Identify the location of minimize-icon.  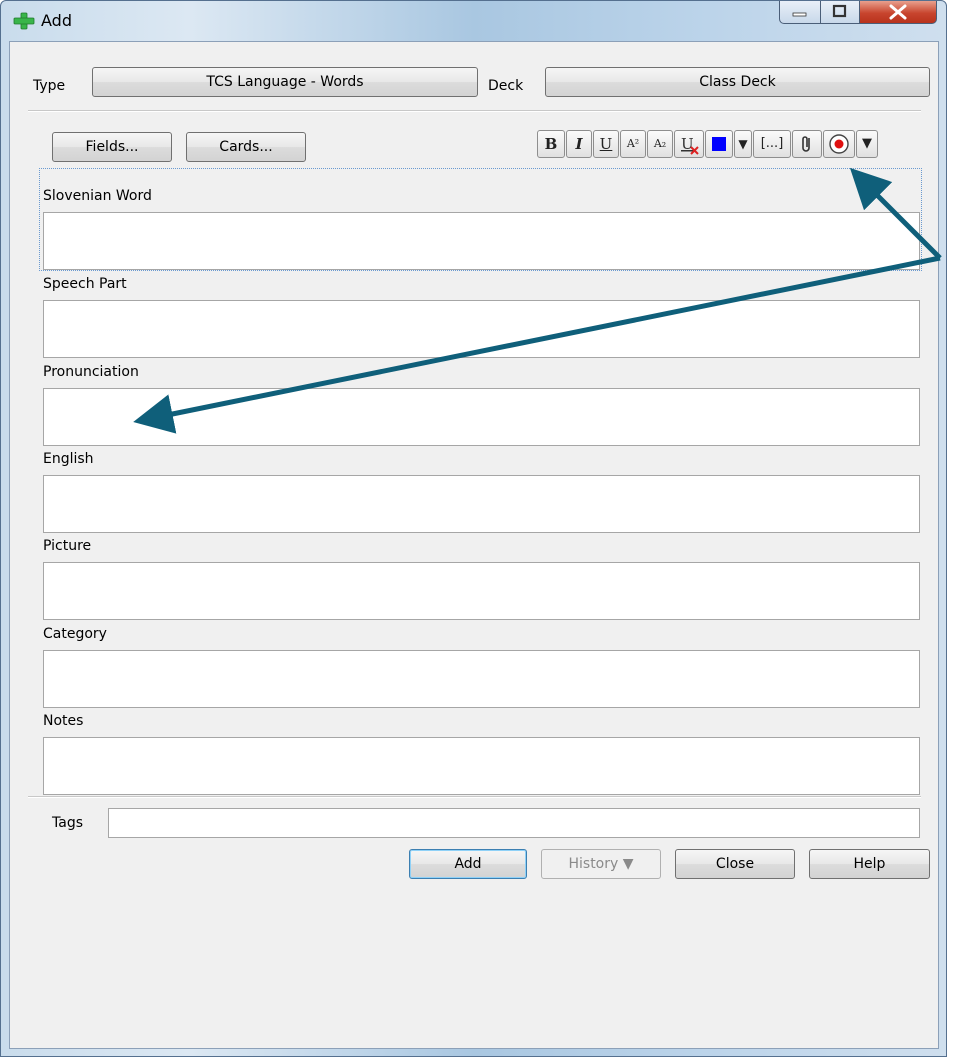
(799, 14).